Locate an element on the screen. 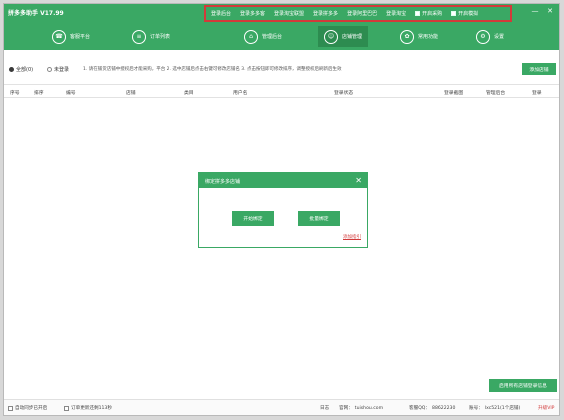  upgrade-vip-link: 升级VIP is located at coordinates (546, 408).